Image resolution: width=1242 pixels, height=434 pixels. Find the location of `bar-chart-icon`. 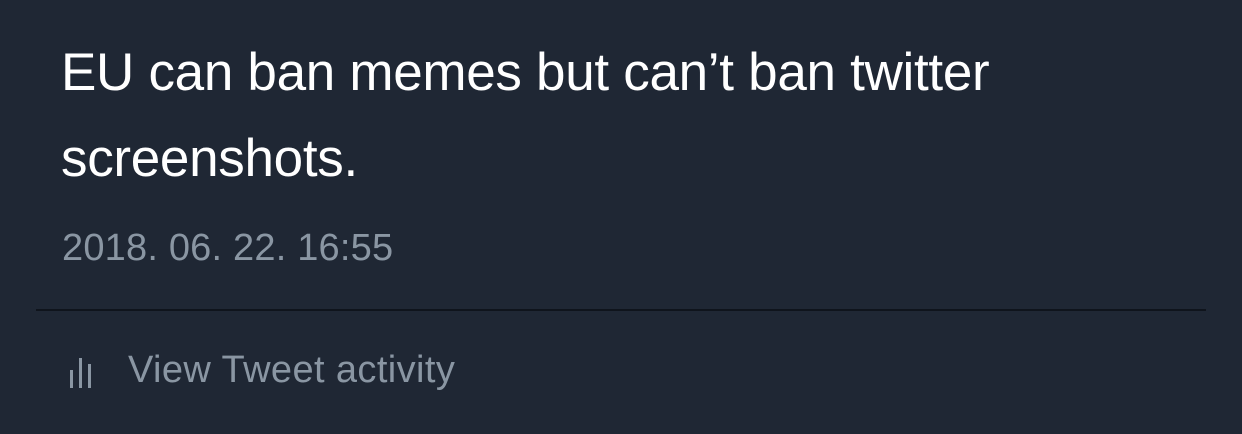

bar-chart-icon is located at coordinates (80, 373).